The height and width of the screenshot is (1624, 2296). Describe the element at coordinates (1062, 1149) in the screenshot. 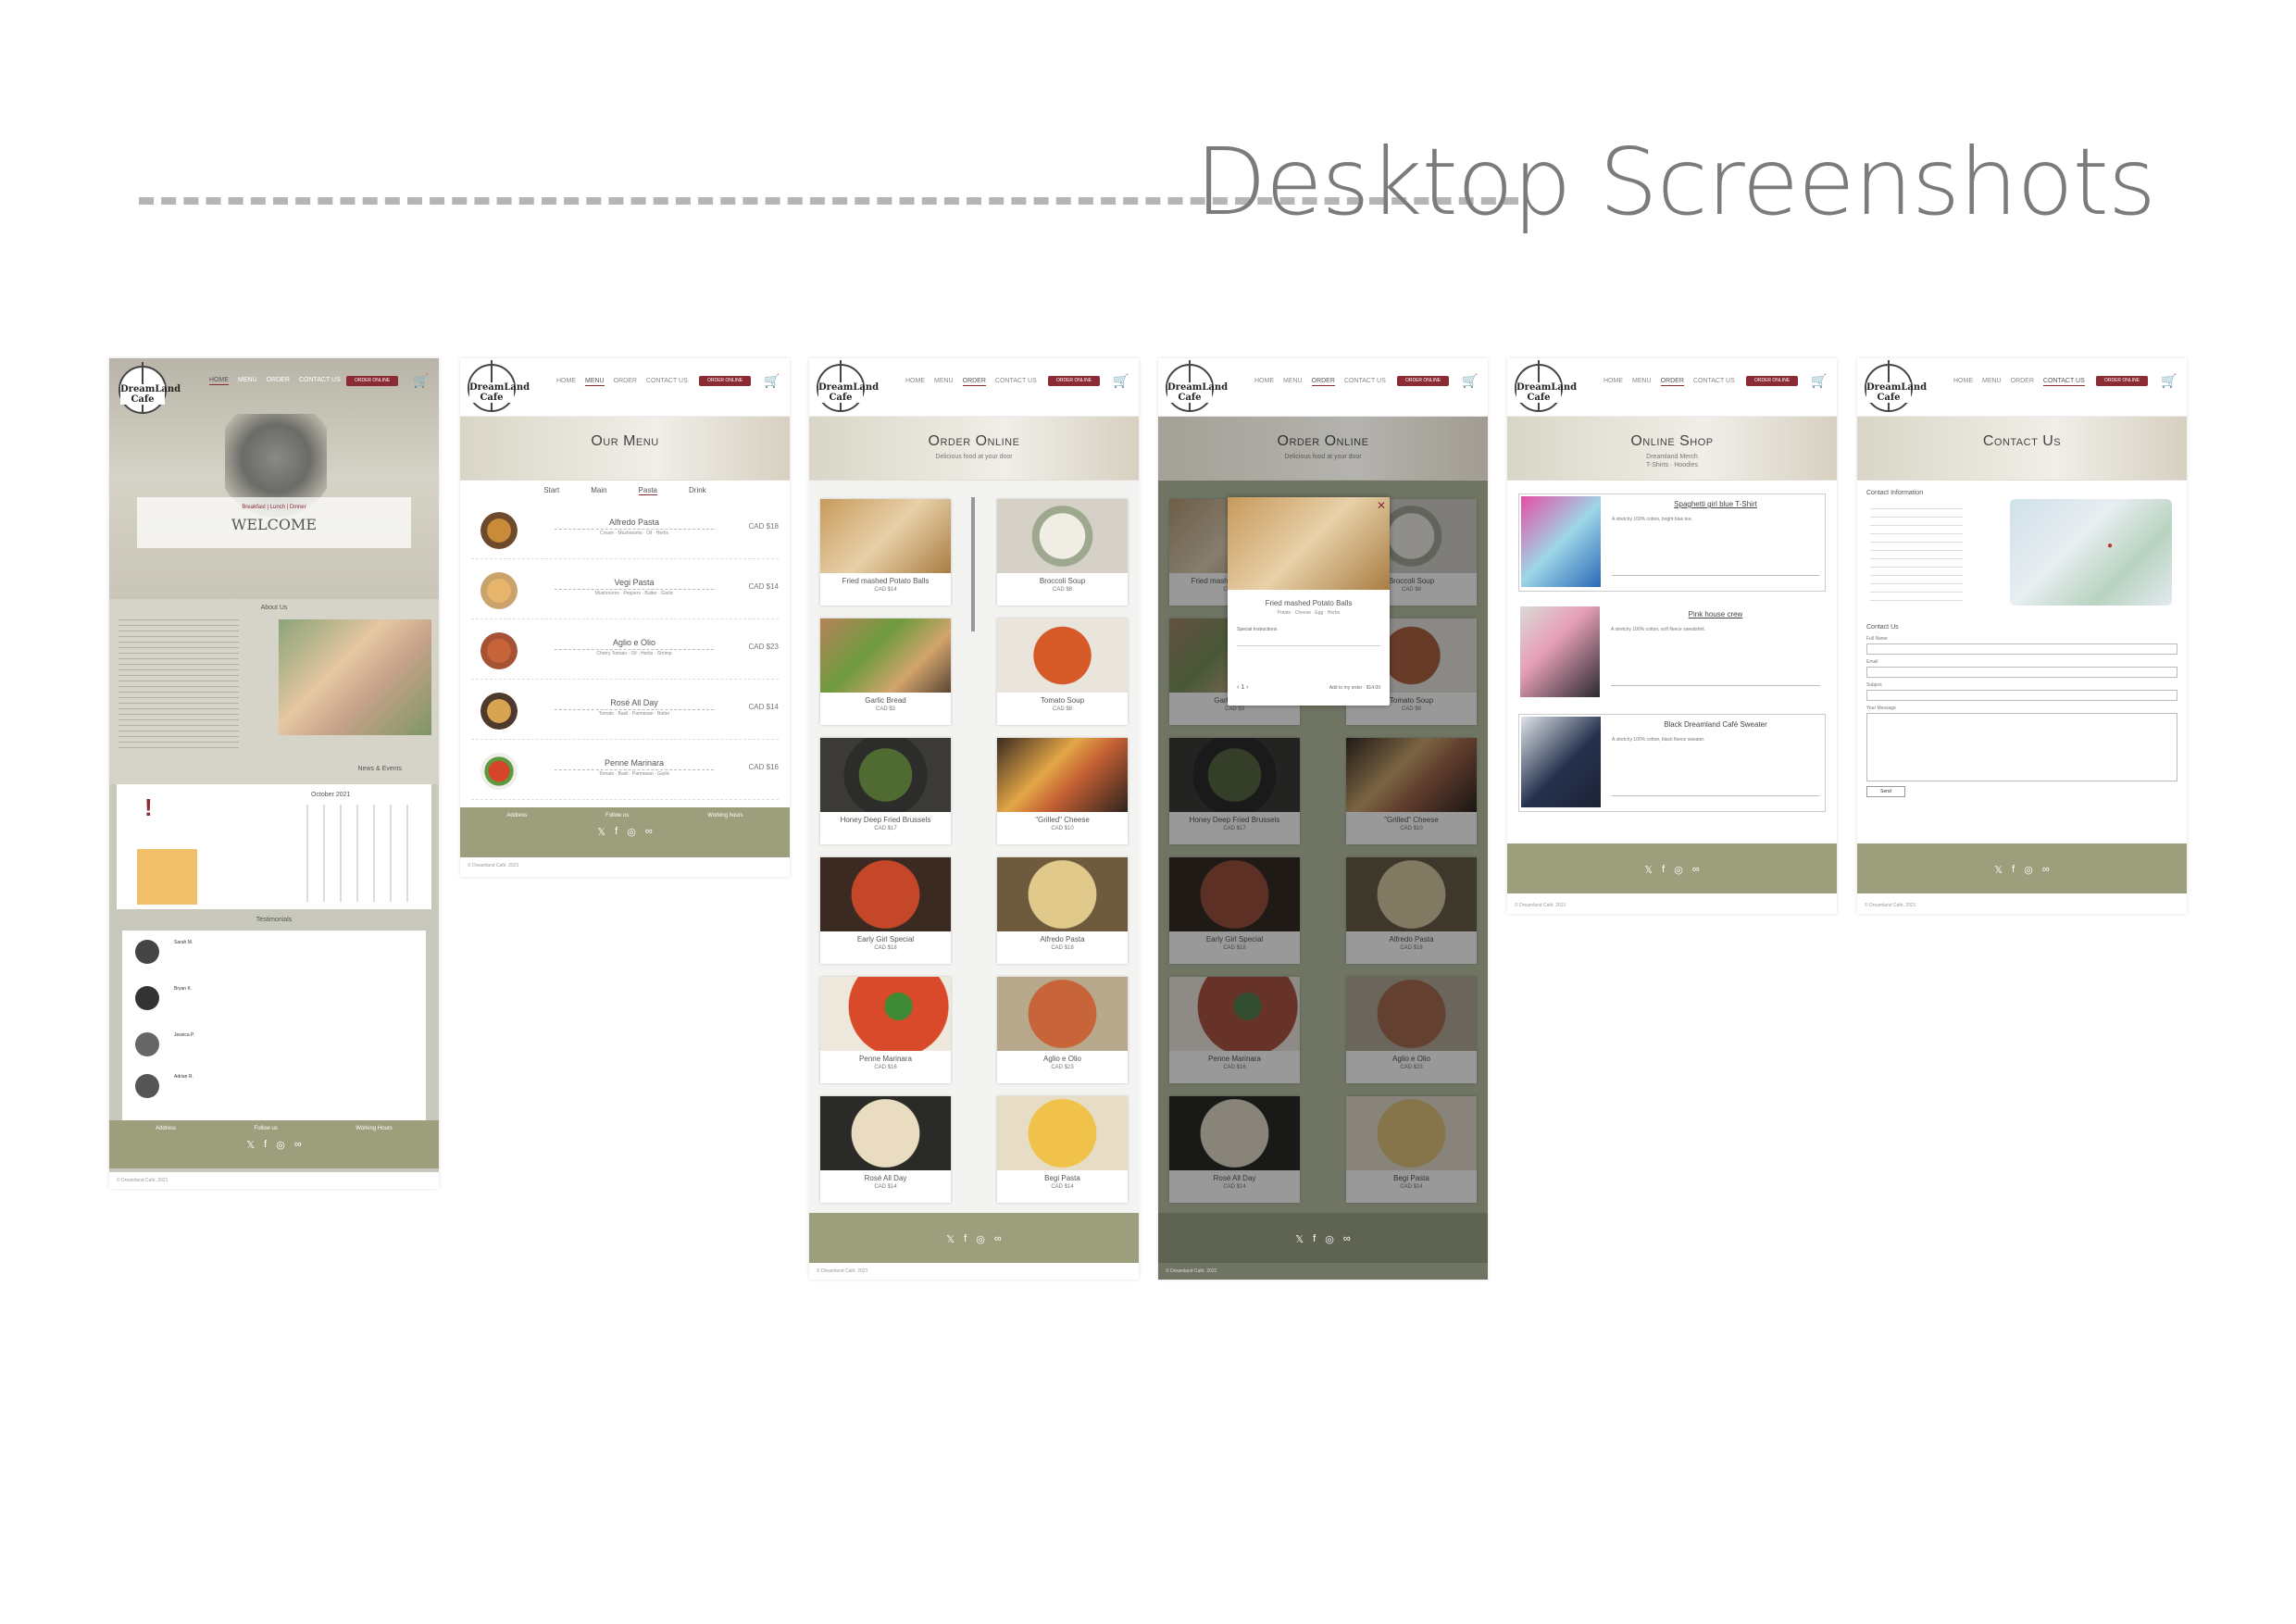

I see `food-card: Begi Pasta CAD $14` at that location.